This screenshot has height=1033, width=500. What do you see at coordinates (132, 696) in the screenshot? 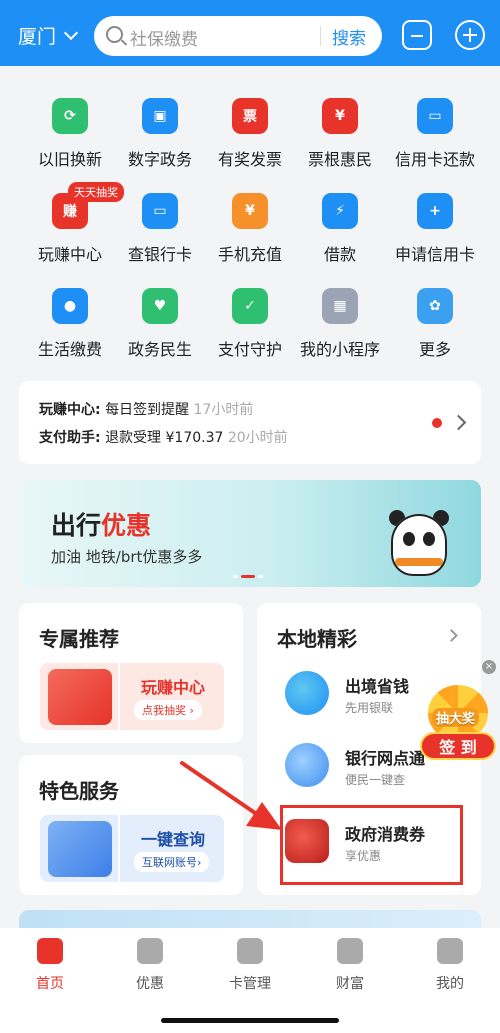
I see `exclusive-item: 玩赚中心 点我抽奖 ›` at bounding box center [132, 696].